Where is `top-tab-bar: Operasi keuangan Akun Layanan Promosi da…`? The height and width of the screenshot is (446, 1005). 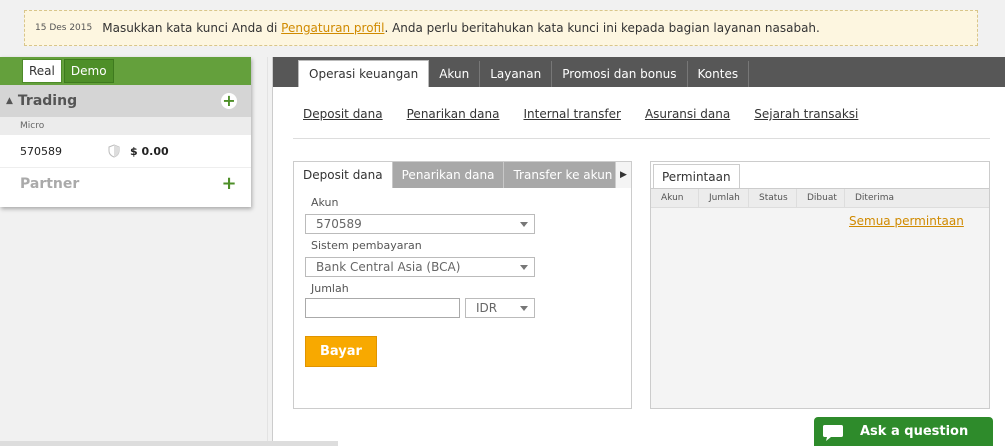 top-tab-bar: Operasi keuangan Akun Layanan Promosi da… is located at coordinates (639, 72).